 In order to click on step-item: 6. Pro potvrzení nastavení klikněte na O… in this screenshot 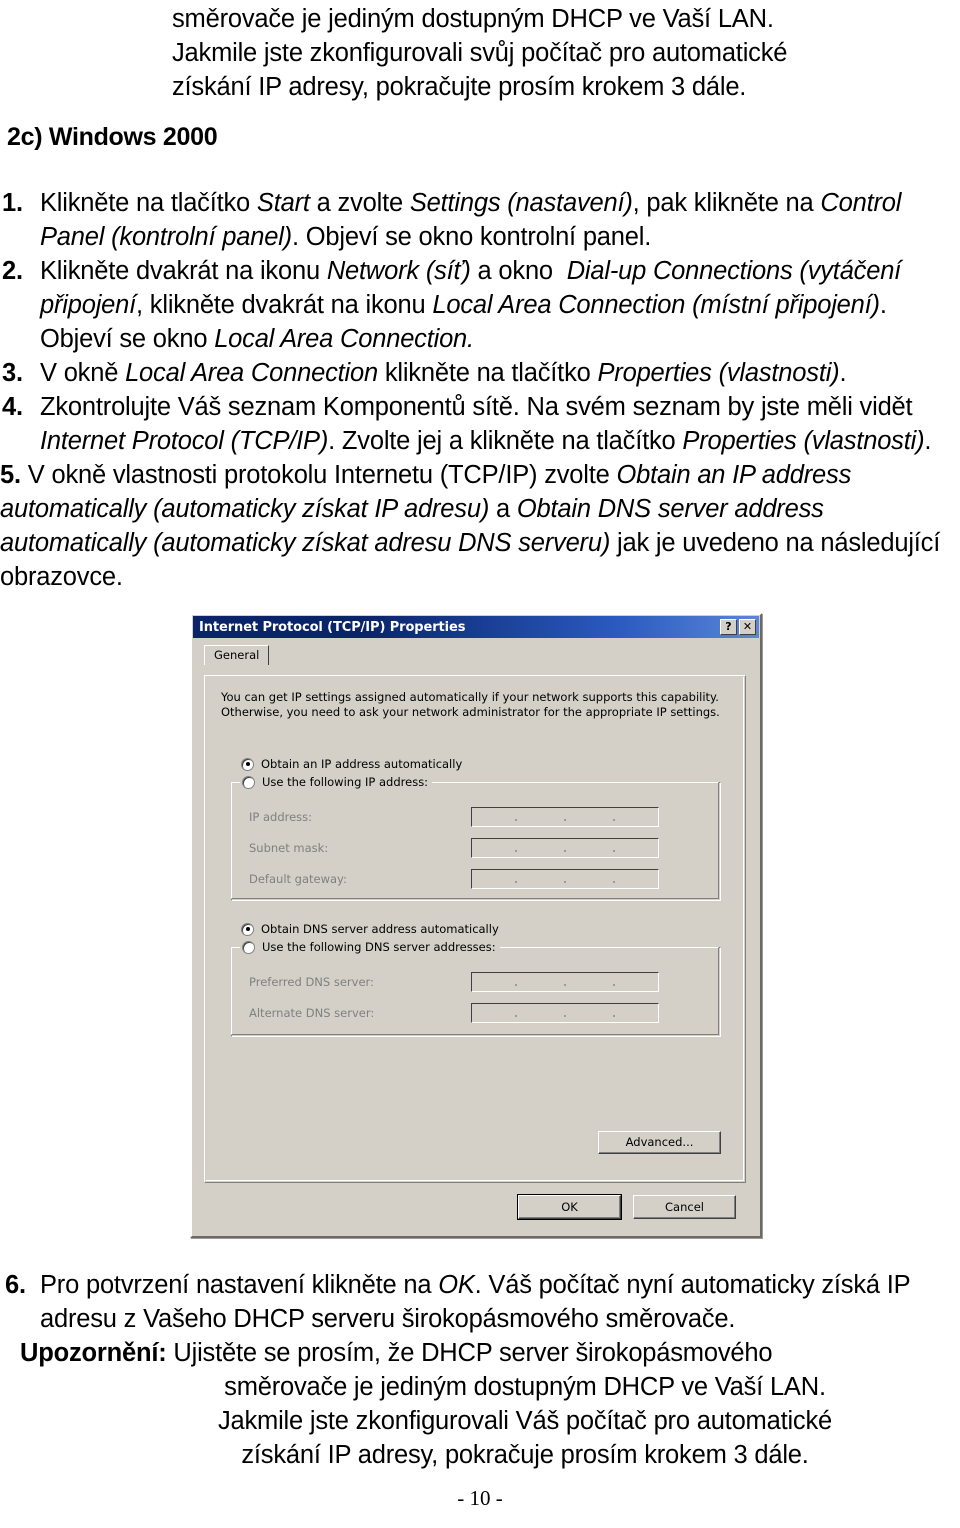, I will do `click(475, 1302)`.